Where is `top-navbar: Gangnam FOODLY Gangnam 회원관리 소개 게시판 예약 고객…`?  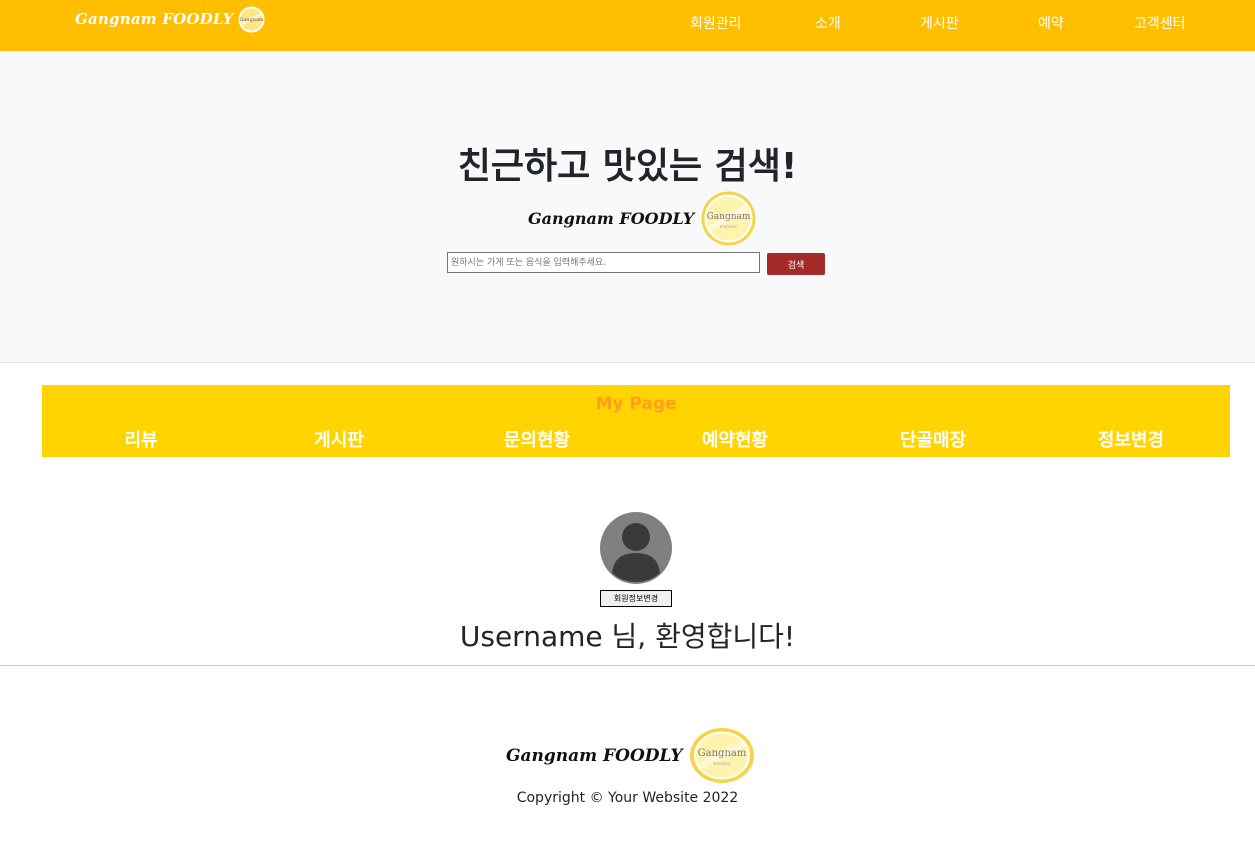 top-navbar: Gangnam FOODLY Gangnam 회원관리 소개 게시판 예약 고객… is located at coordinates (627, 25).